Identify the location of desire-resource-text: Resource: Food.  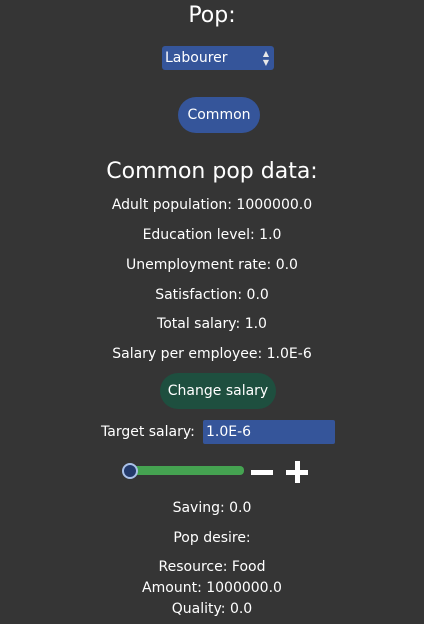
(212, 567).